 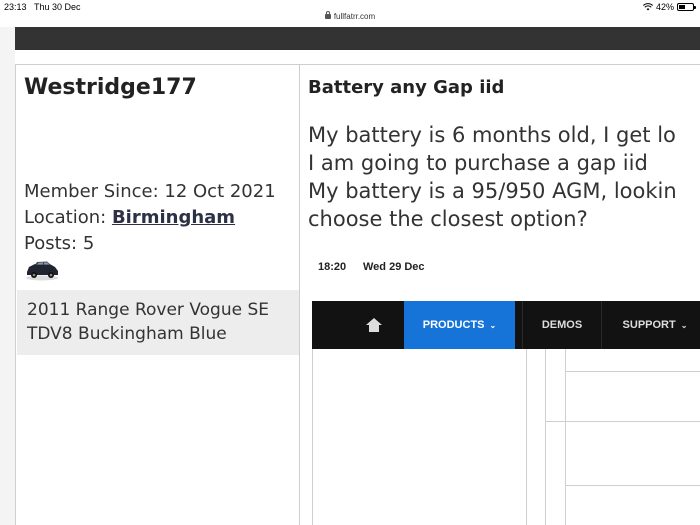 I want to click on status-date: Thu 30 Dec, so click(x=57, y=7).